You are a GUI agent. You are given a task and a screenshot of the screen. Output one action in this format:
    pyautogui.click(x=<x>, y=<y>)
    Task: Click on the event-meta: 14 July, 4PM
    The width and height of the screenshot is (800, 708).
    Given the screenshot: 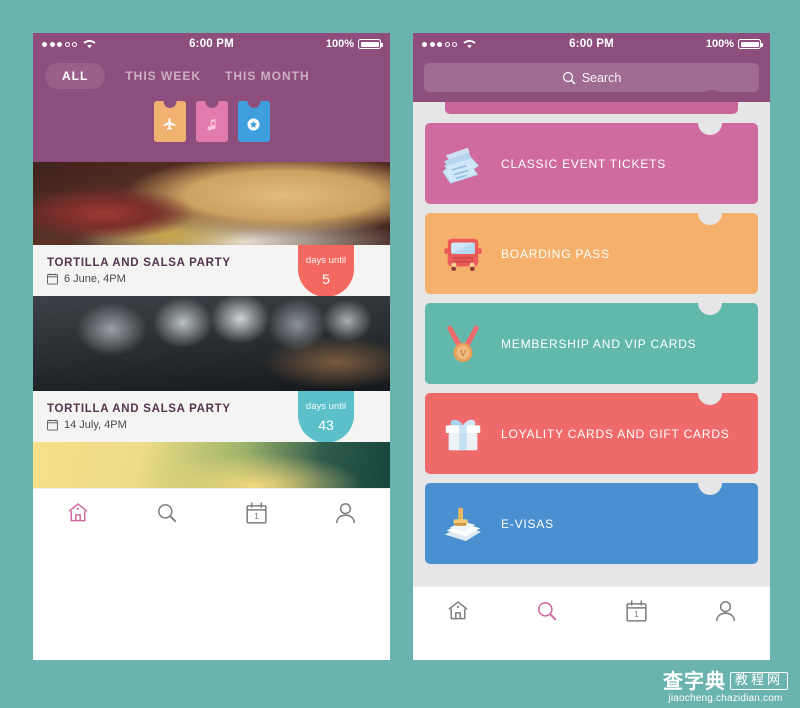 What is the action you would take?
    pyautogui.click(x=139, y=425)
    